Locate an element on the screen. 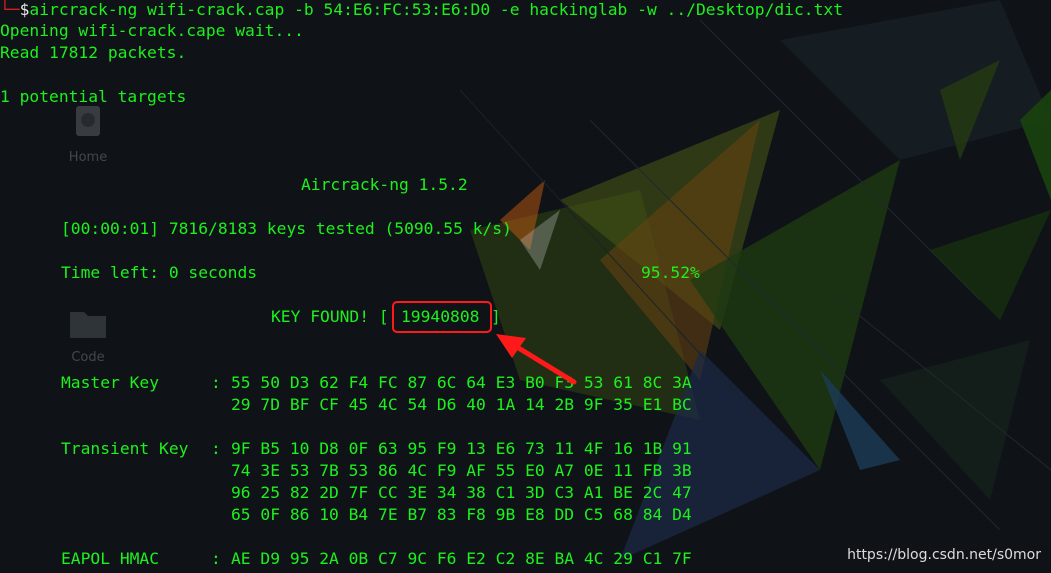 The height and width of the screenshot is (573, 1051). aircrack-title: Aircrack-ng 1.5.2 is located at coordinates (384, 184).